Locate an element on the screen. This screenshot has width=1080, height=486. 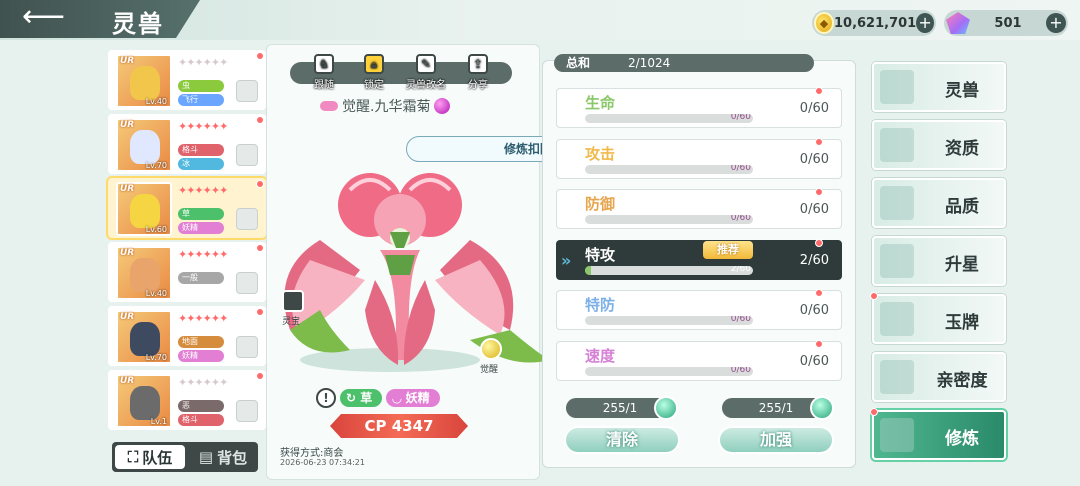
awaken-icon is located at coordinates (491, 349).